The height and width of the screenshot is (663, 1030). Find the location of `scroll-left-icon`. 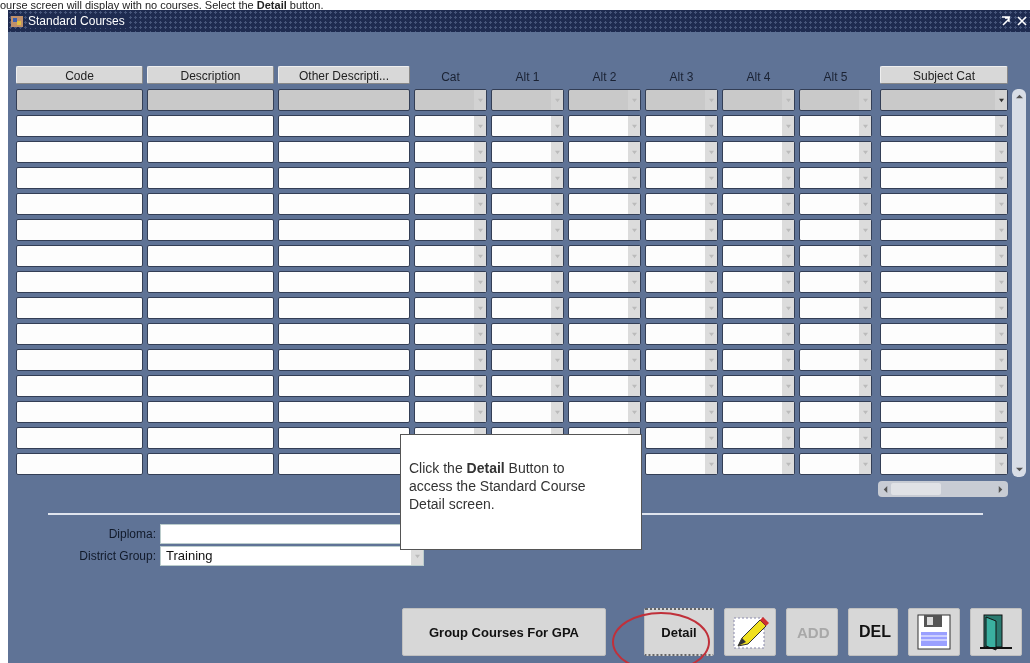

scroll-left-icon is located at coordinates (885, 489).